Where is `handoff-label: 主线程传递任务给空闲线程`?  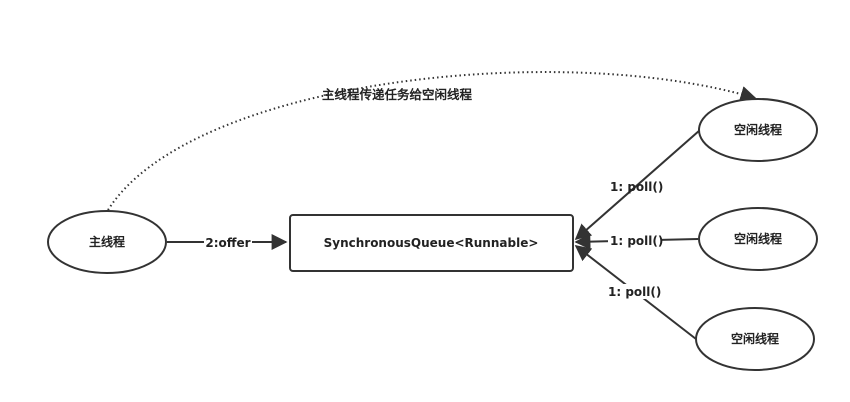
handoff-label: 主线程传递任务给空闲线程 is located at coordinates (397, 94).